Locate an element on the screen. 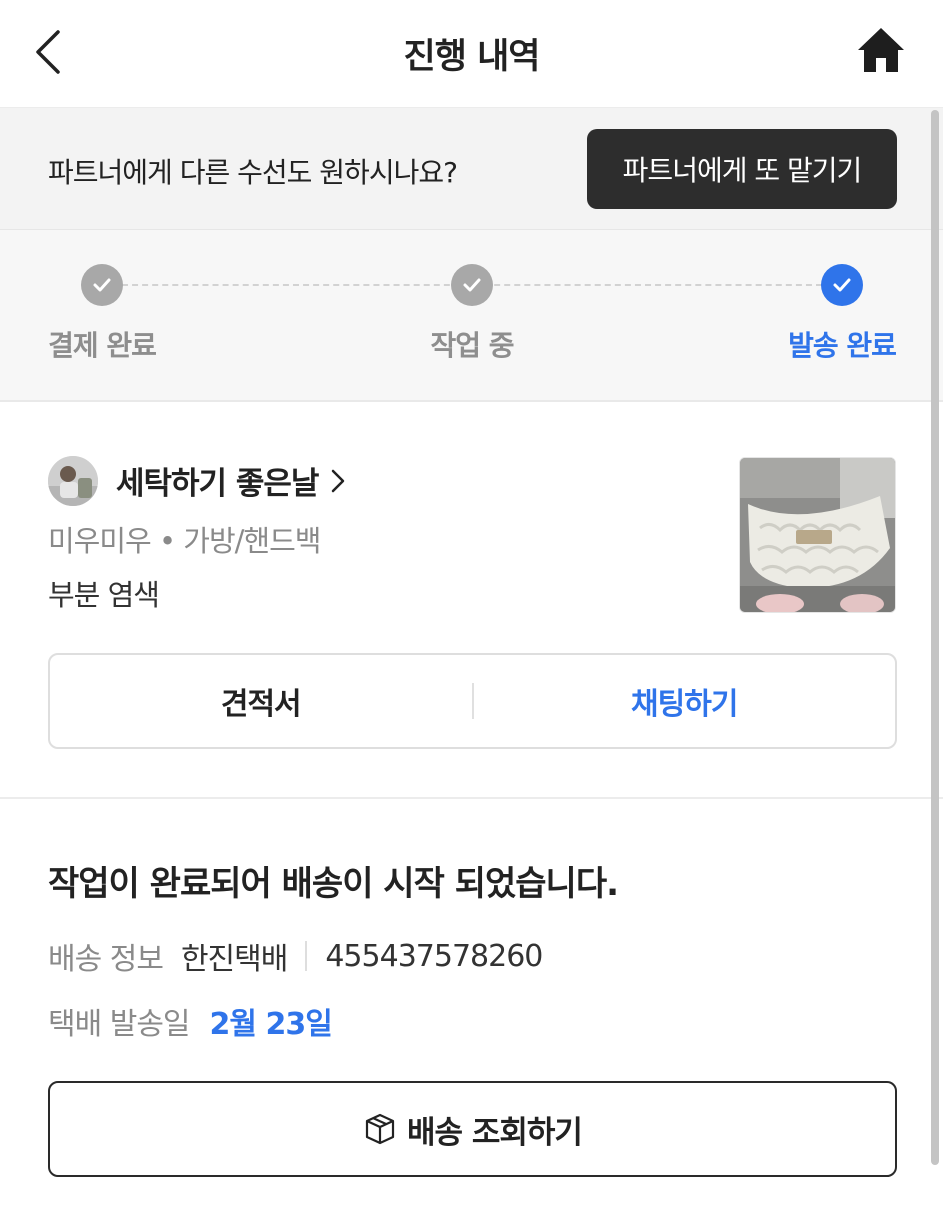 Image resolution: width=943 pixels, height=1222 pixels. home-button is located at coordinates (881, 51).